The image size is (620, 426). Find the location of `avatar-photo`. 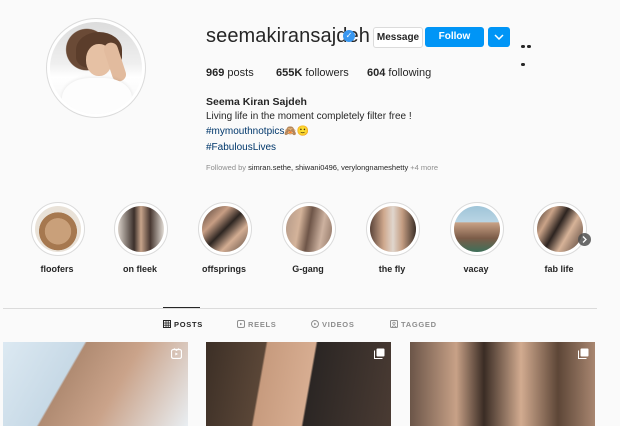

avatar-photo is located at coordinates (96, 68).